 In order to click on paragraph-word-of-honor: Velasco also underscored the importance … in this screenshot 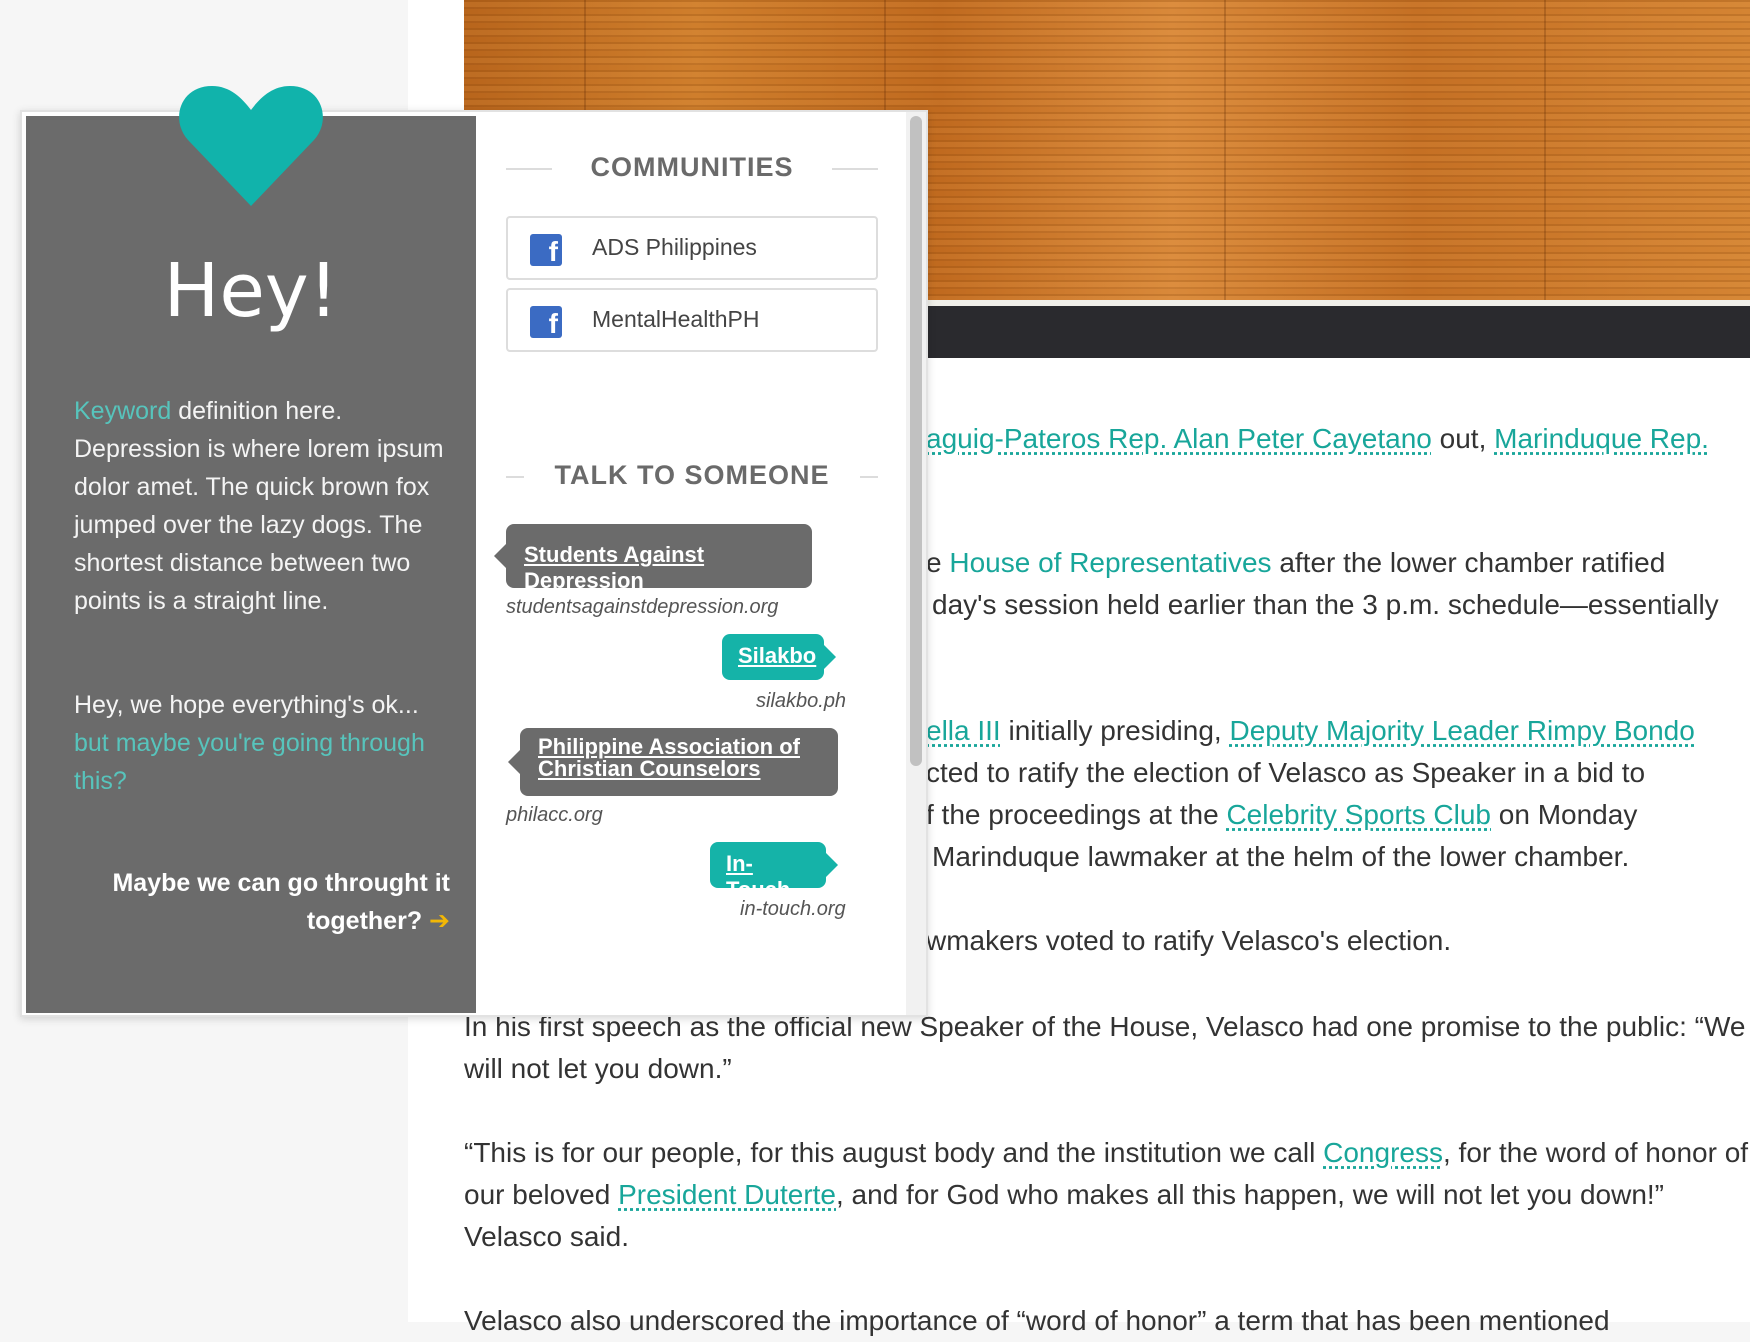, I will do `click(1037, 1320)`.